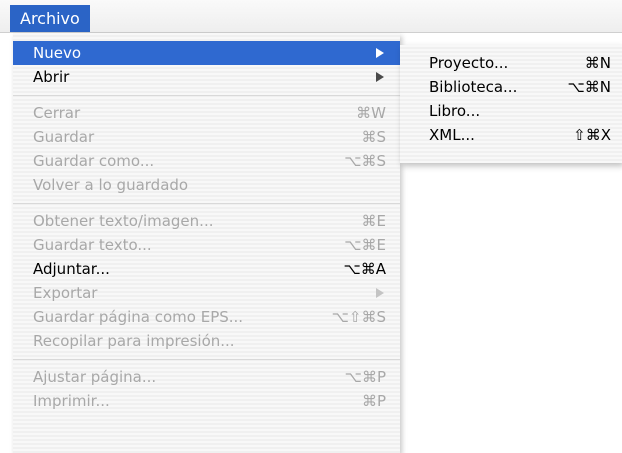 The height and width of the screenshot is (453, 622). What do you see at coordinates (206, 269) in the screenshot?
I see `menu-item-adjuntar: Adjuntar... ⌥⌘A` at bounding box center [206, 269].